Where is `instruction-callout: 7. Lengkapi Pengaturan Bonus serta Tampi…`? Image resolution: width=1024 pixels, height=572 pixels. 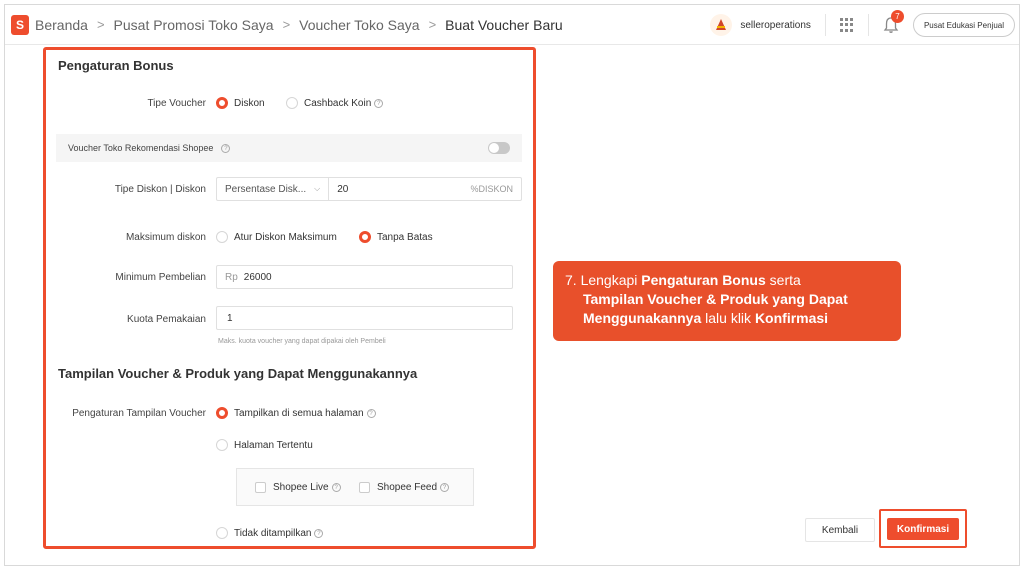
instruction-callout: 7. Lengkapi Pengaturan Bonus serta Tampi… is located at coordinates (727, 301).